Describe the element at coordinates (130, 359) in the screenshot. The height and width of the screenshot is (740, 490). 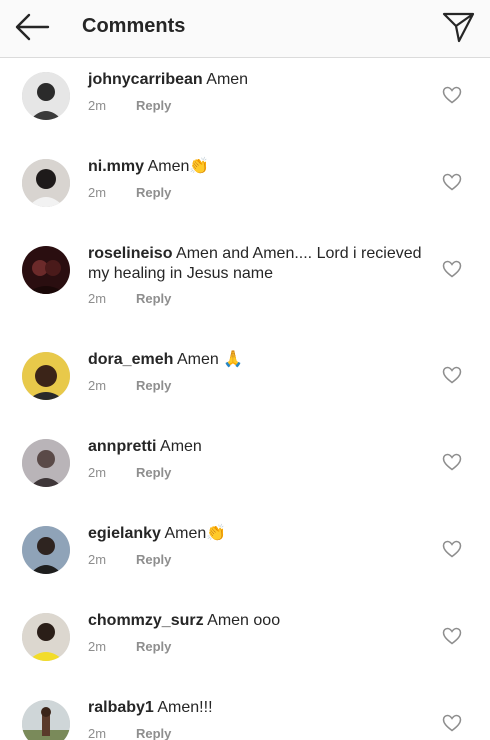
I see `comment-username: dora_emeh` at that location.